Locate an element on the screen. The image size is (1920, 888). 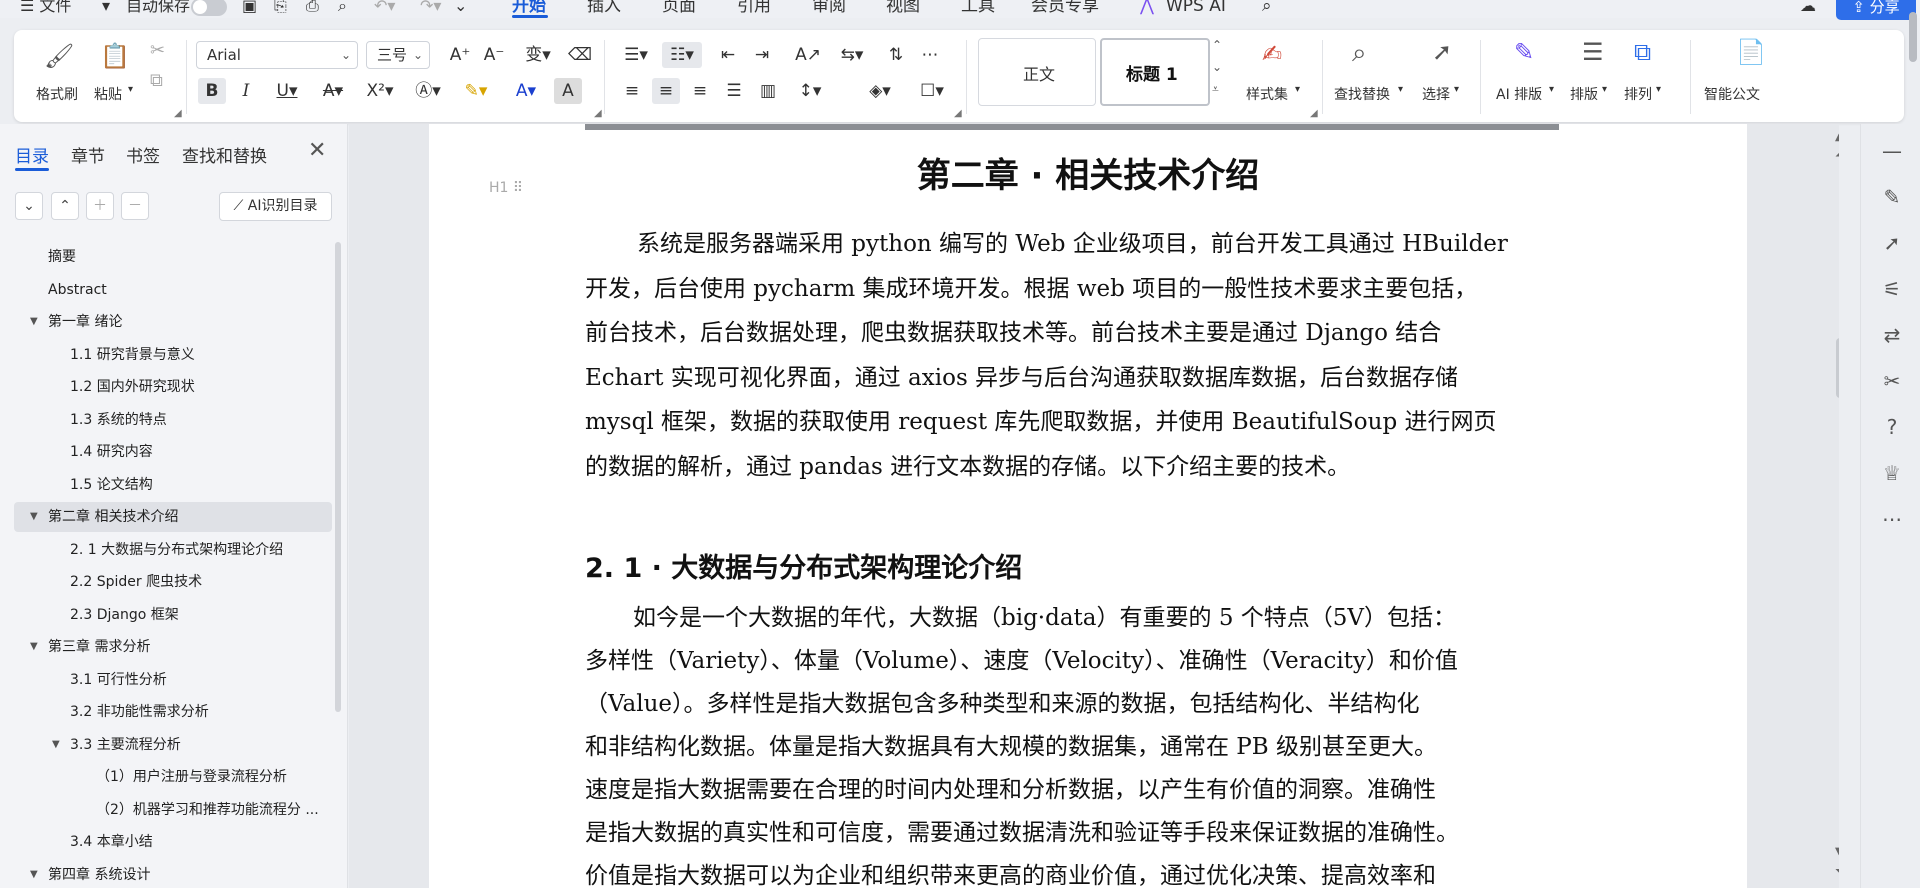
tab-toc: 目录 is located at coordinates (32, 154).